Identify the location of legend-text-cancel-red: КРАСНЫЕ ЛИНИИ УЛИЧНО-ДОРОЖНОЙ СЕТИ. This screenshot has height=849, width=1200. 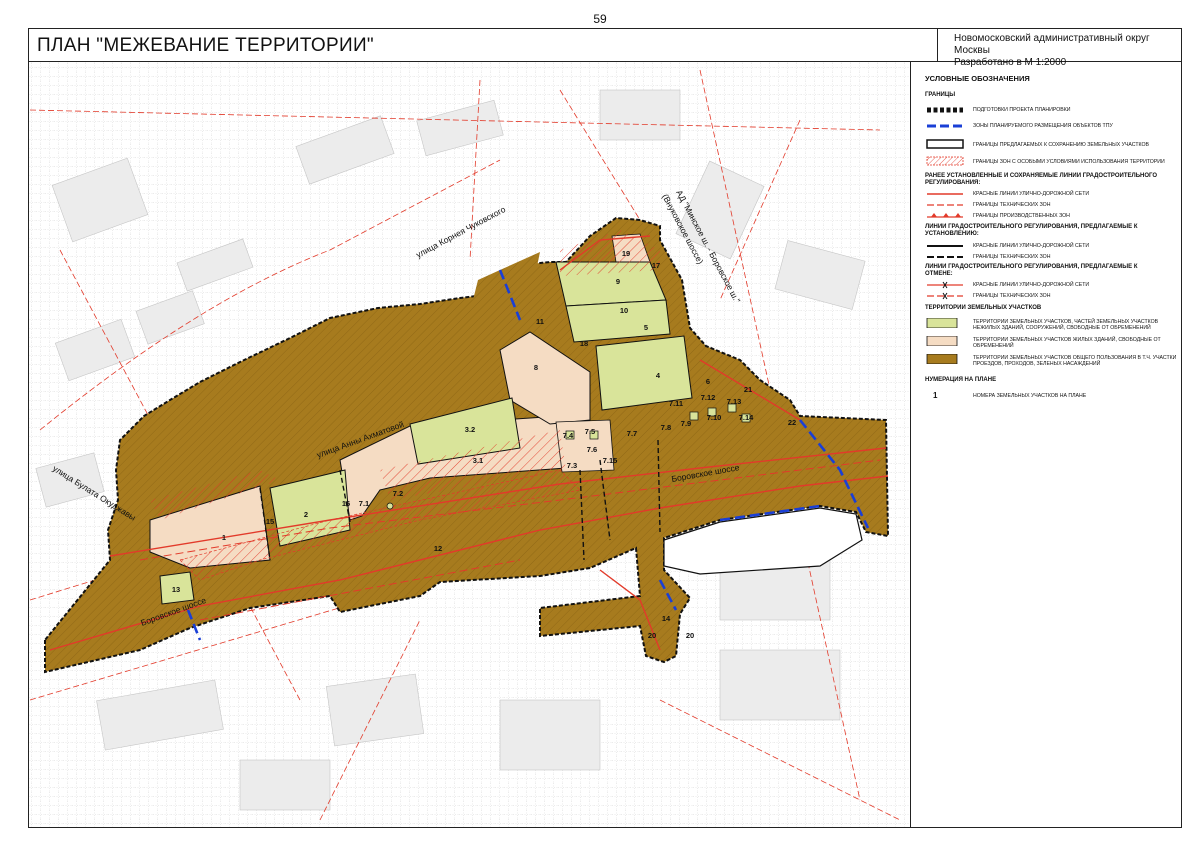
(1031, 285).